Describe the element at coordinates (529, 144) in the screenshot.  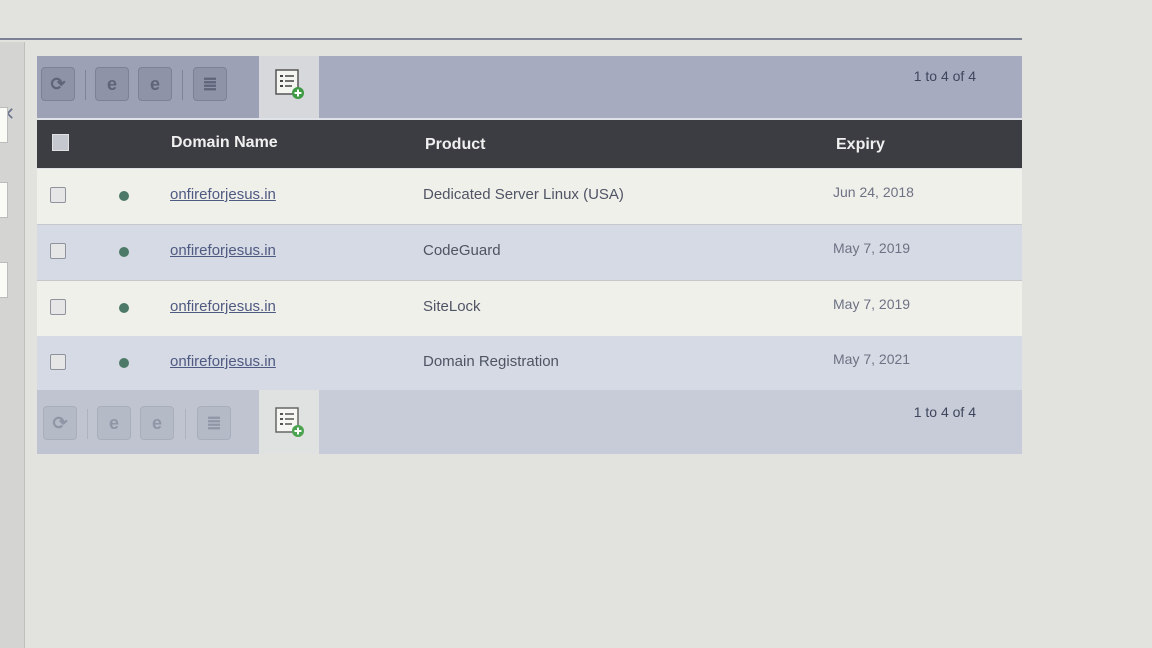
I see `table-header: Domain Name Product Expiry` at that location.